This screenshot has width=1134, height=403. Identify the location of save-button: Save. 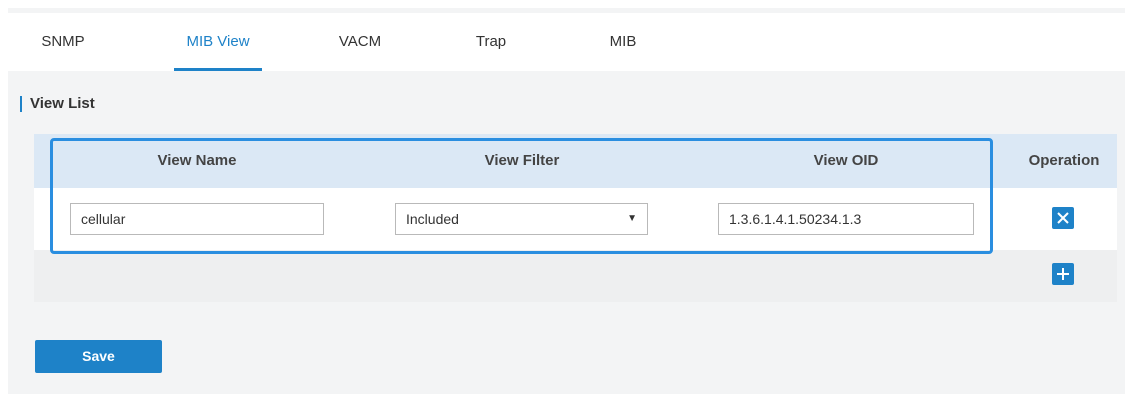
(98, 356).